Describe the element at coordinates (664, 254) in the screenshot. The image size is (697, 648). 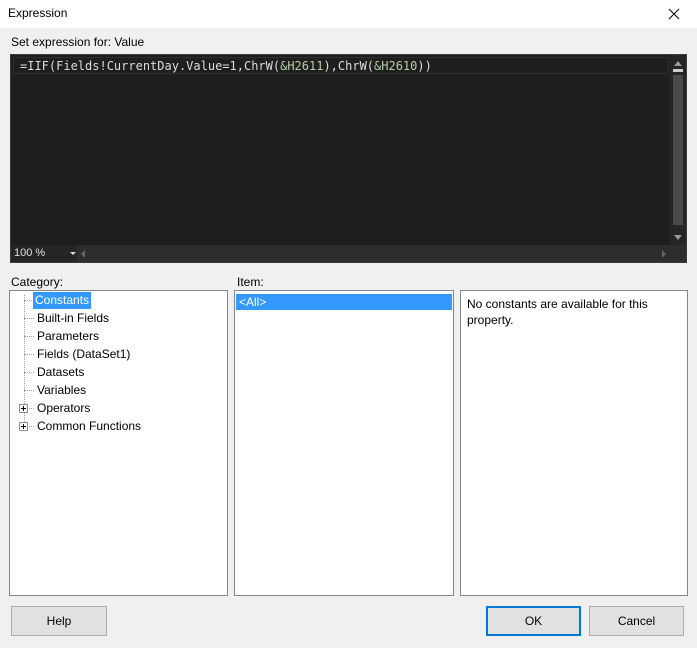
I see `scroll-right-icon` at that location.